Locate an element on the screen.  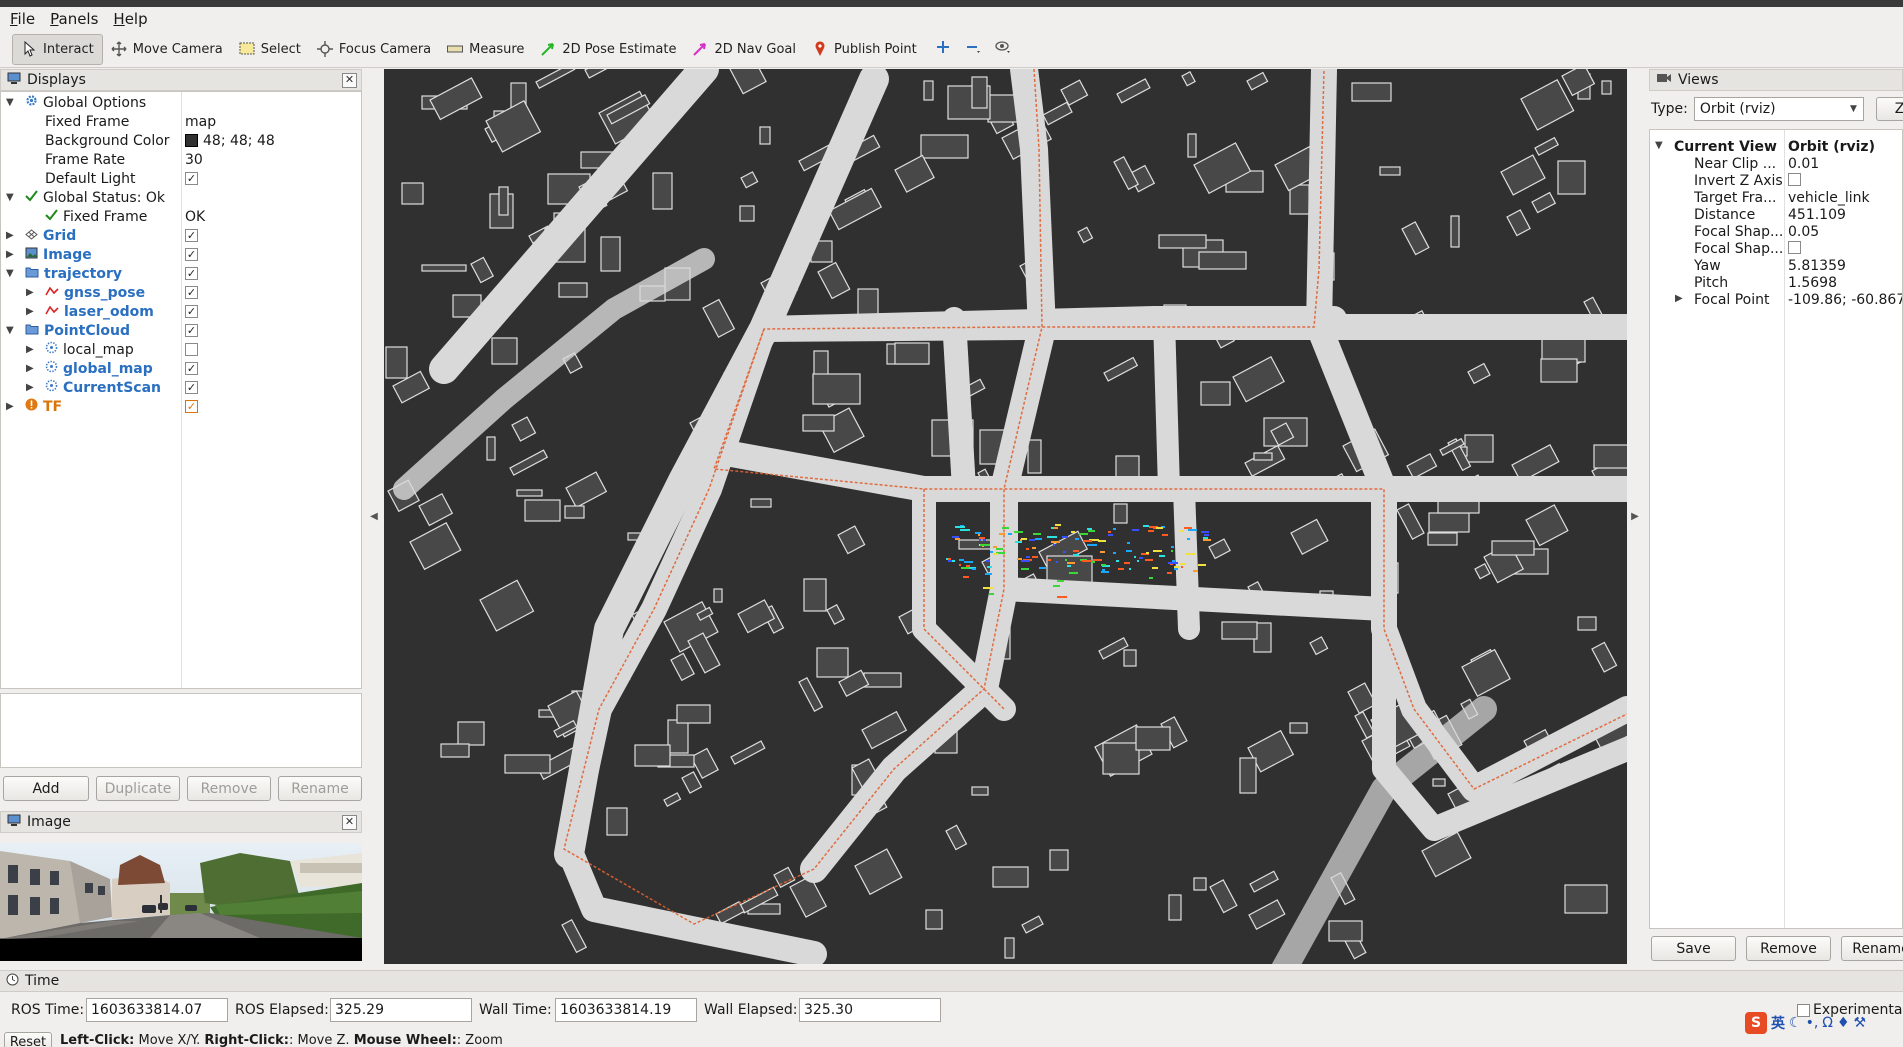
distance-value: 451.109 is located at coordinates (1845, 215).